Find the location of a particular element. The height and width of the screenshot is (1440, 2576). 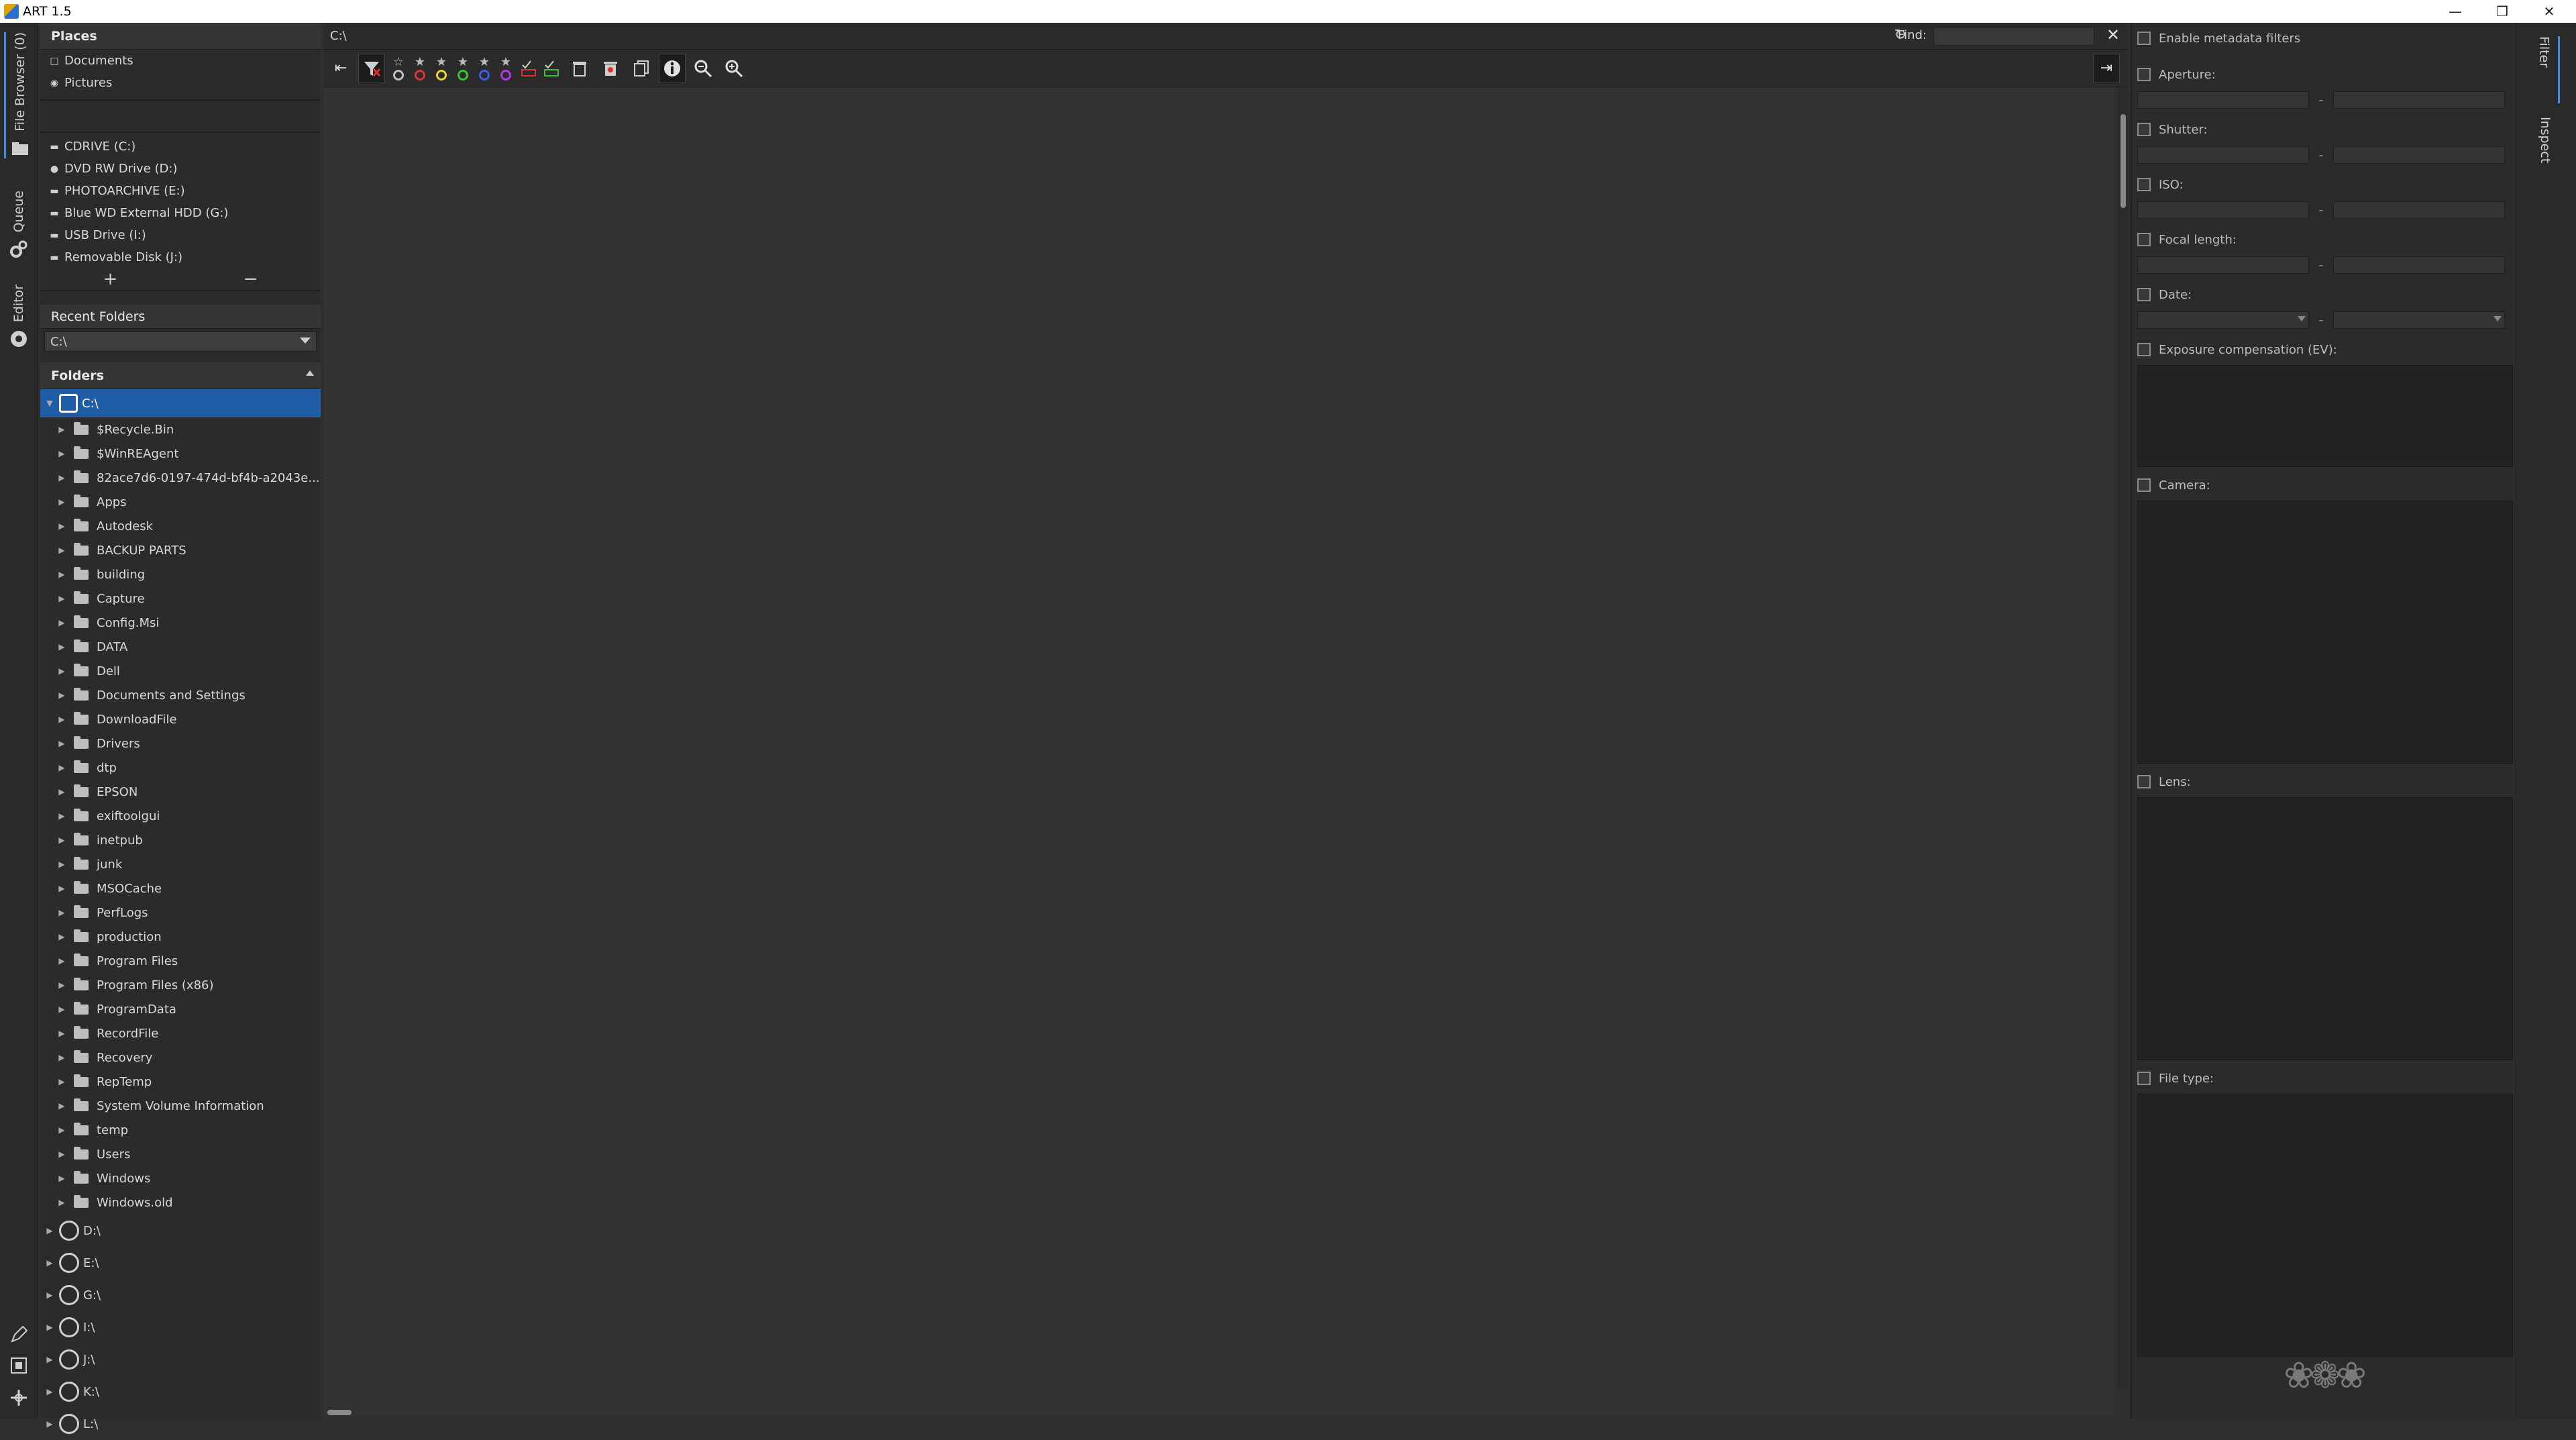

drive-d: ● DVD RW Drive (D:) is located at coordinates (180, 169).